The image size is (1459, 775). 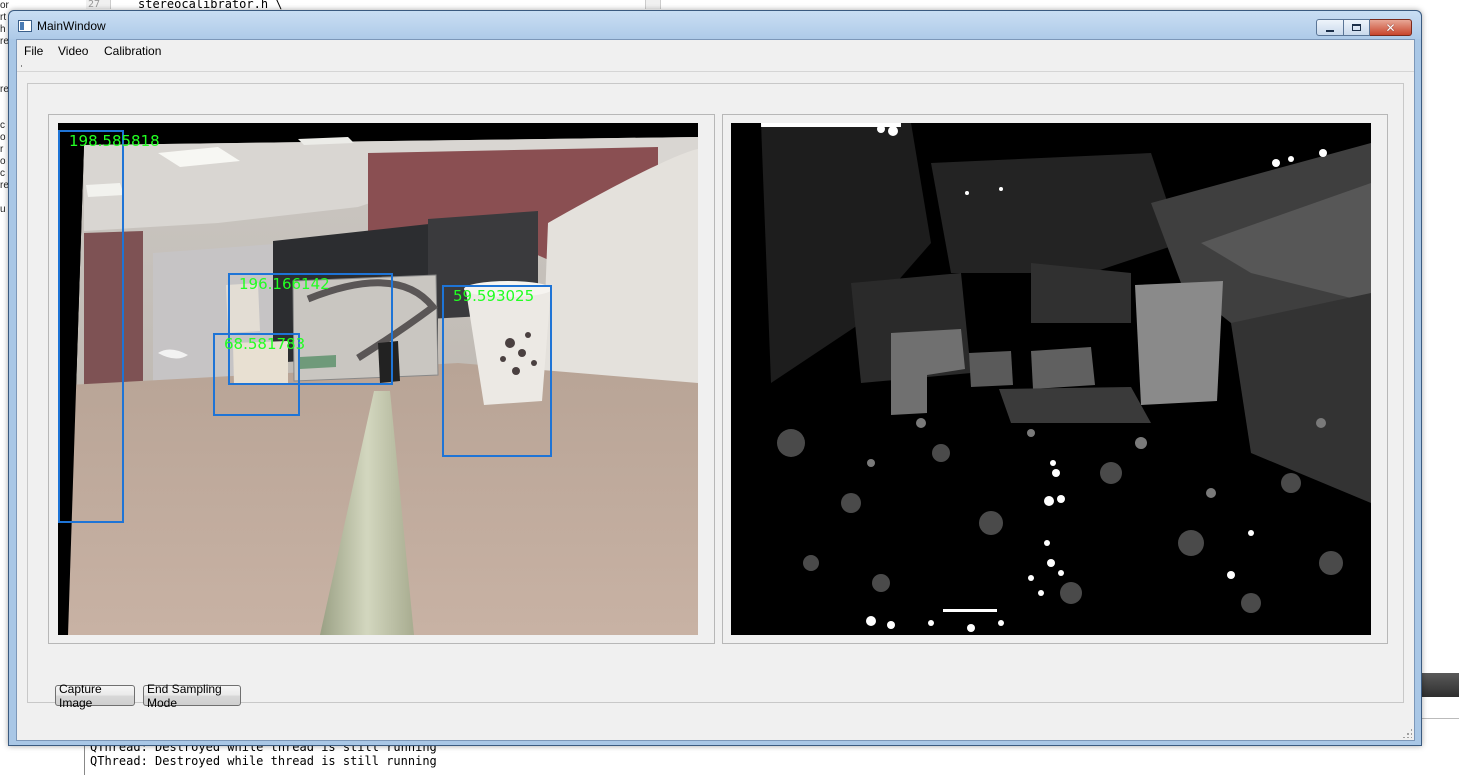 I want to click on background-dark-bar, so click(x=1440, y=685).